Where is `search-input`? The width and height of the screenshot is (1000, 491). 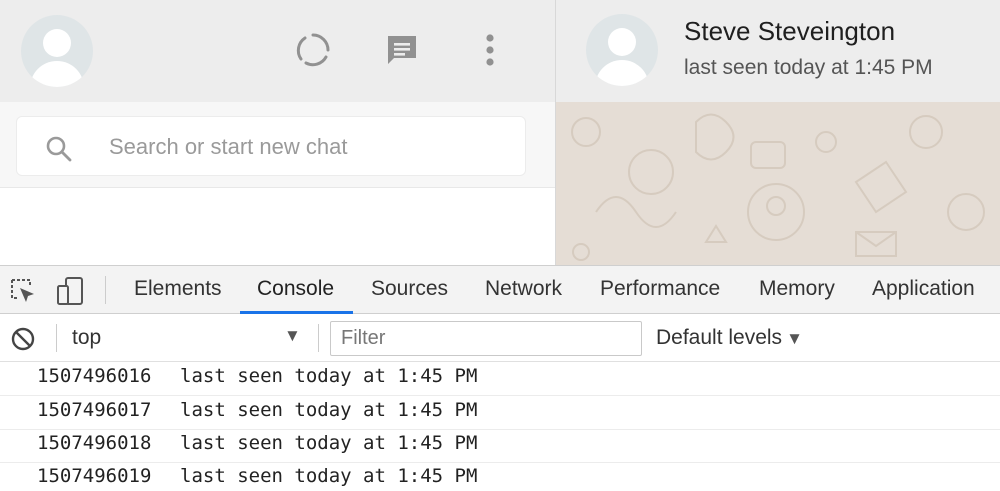 search-input is located at coordinates (309, 147).